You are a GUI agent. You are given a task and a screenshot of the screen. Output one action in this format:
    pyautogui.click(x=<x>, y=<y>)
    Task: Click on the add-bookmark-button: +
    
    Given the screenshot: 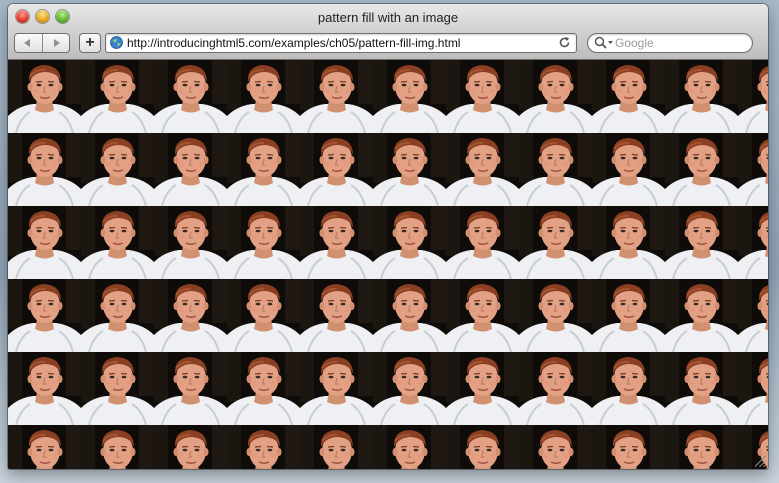 What is the action you would take?
    pyautogui.click(x=90, y=43)
    